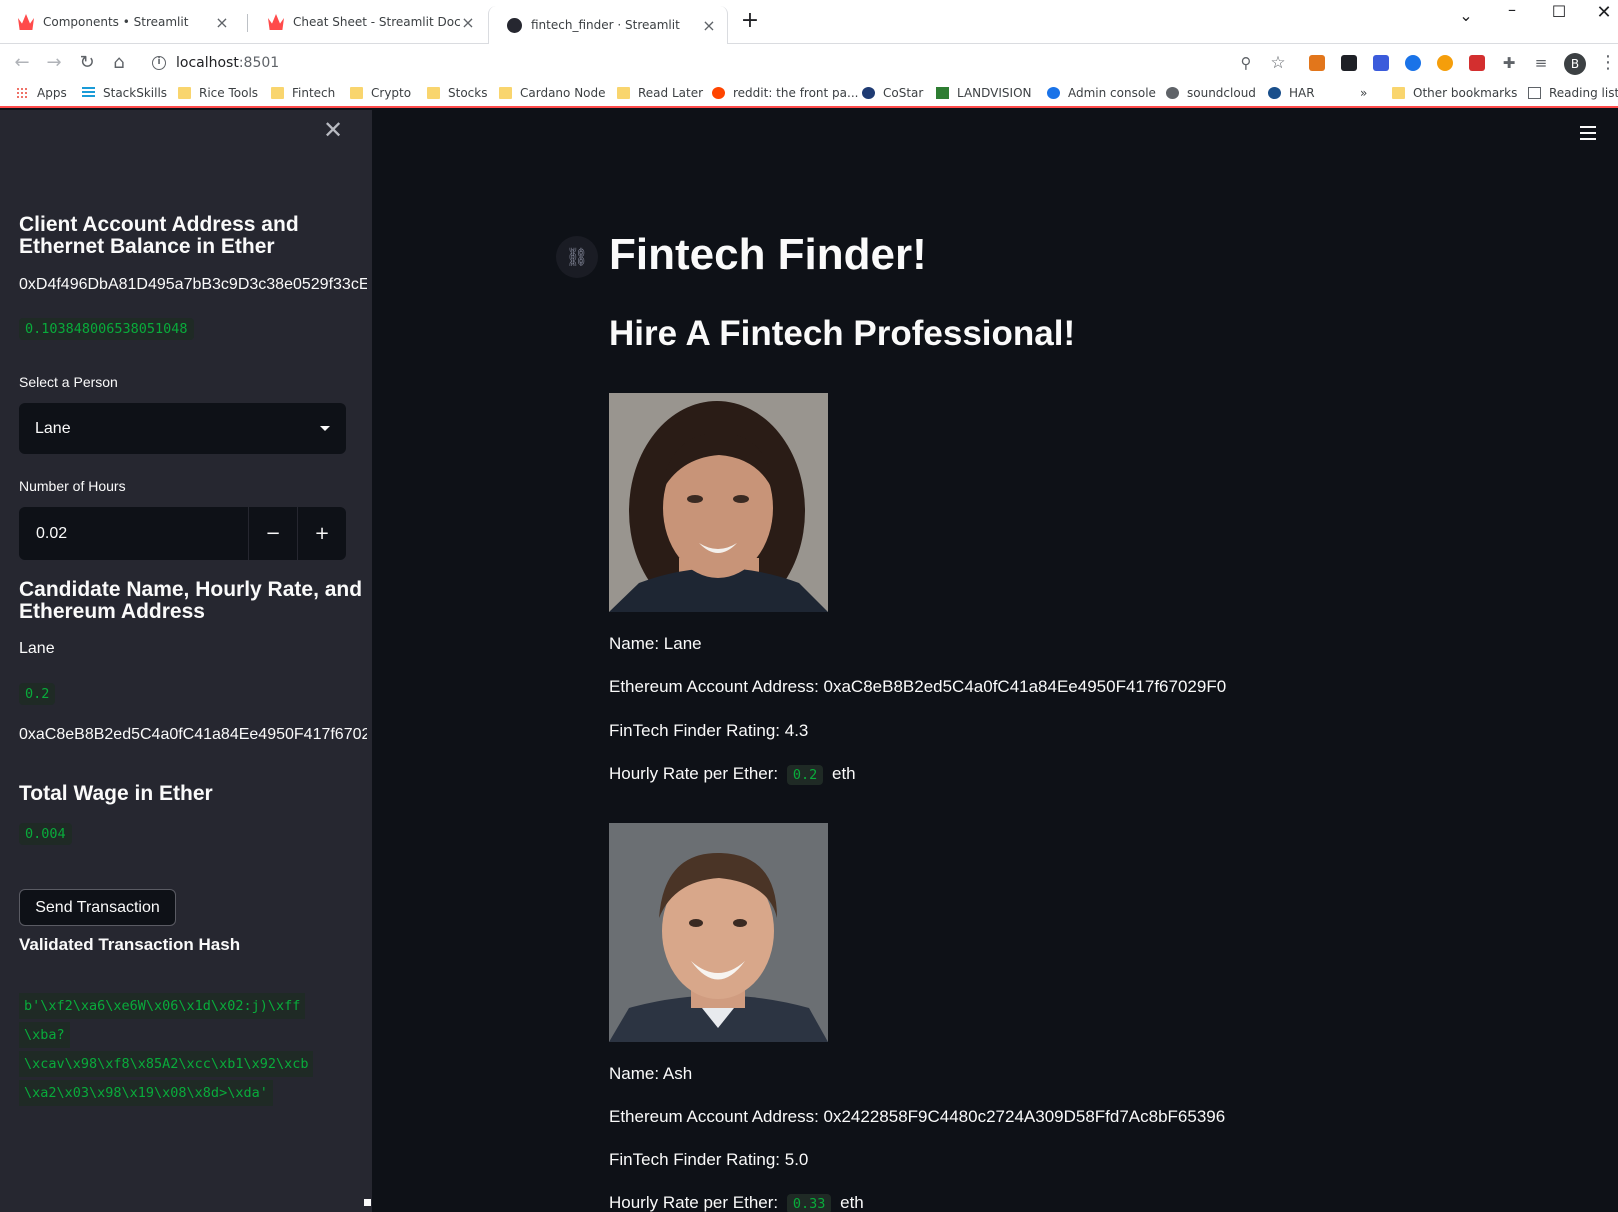 This screenshot has height=1212, width=1618. Describe the element at coordinates (1101, 93) in the screenshot. I see `bookmark-admin-console: Admin console` at that location.